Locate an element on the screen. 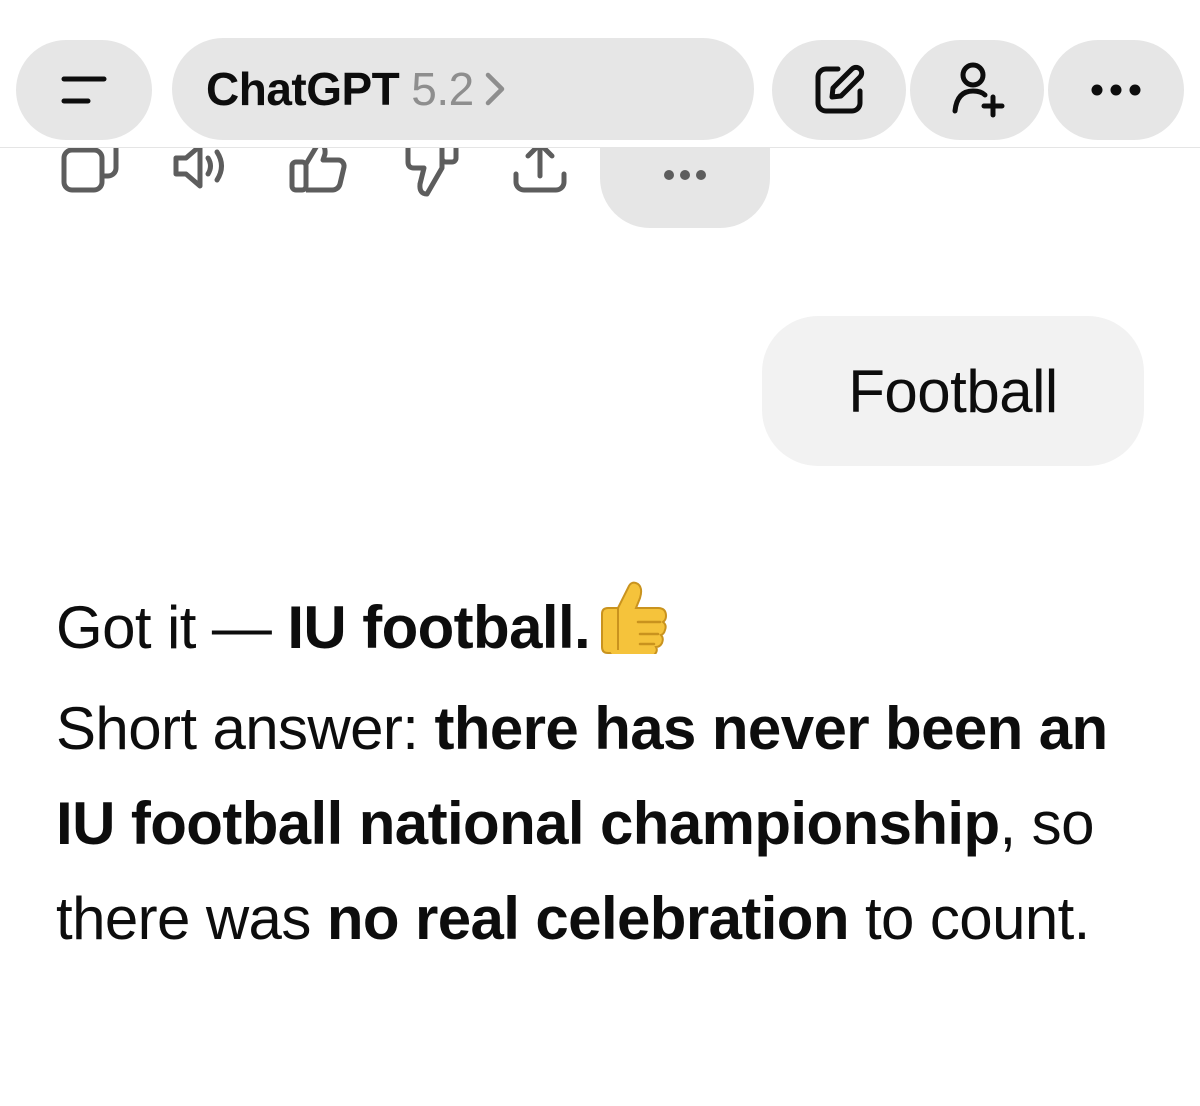 The height and width of the screenshot is (1106, 1200). add-person-icon is located at coordinates (978, 90).